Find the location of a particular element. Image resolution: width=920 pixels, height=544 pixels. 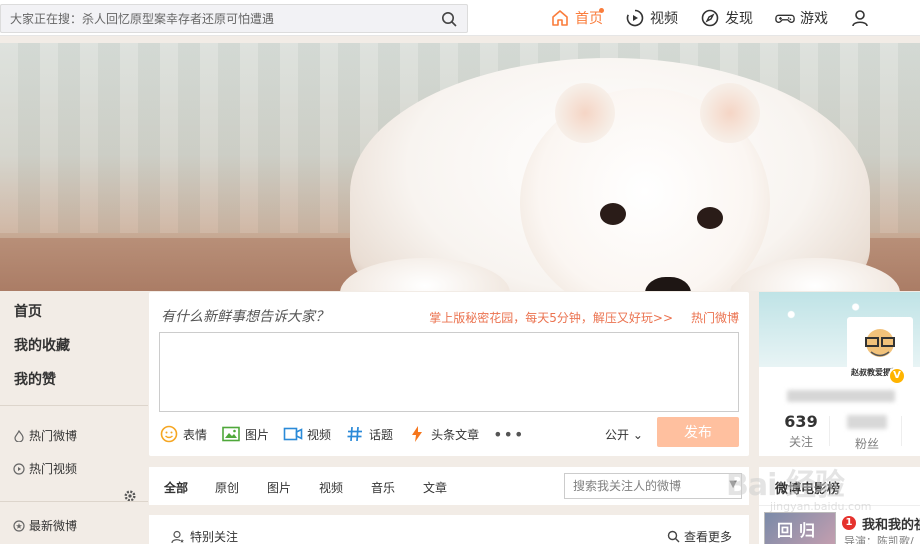

image-tool-label: 图片 is located at coordinates (257, 434).